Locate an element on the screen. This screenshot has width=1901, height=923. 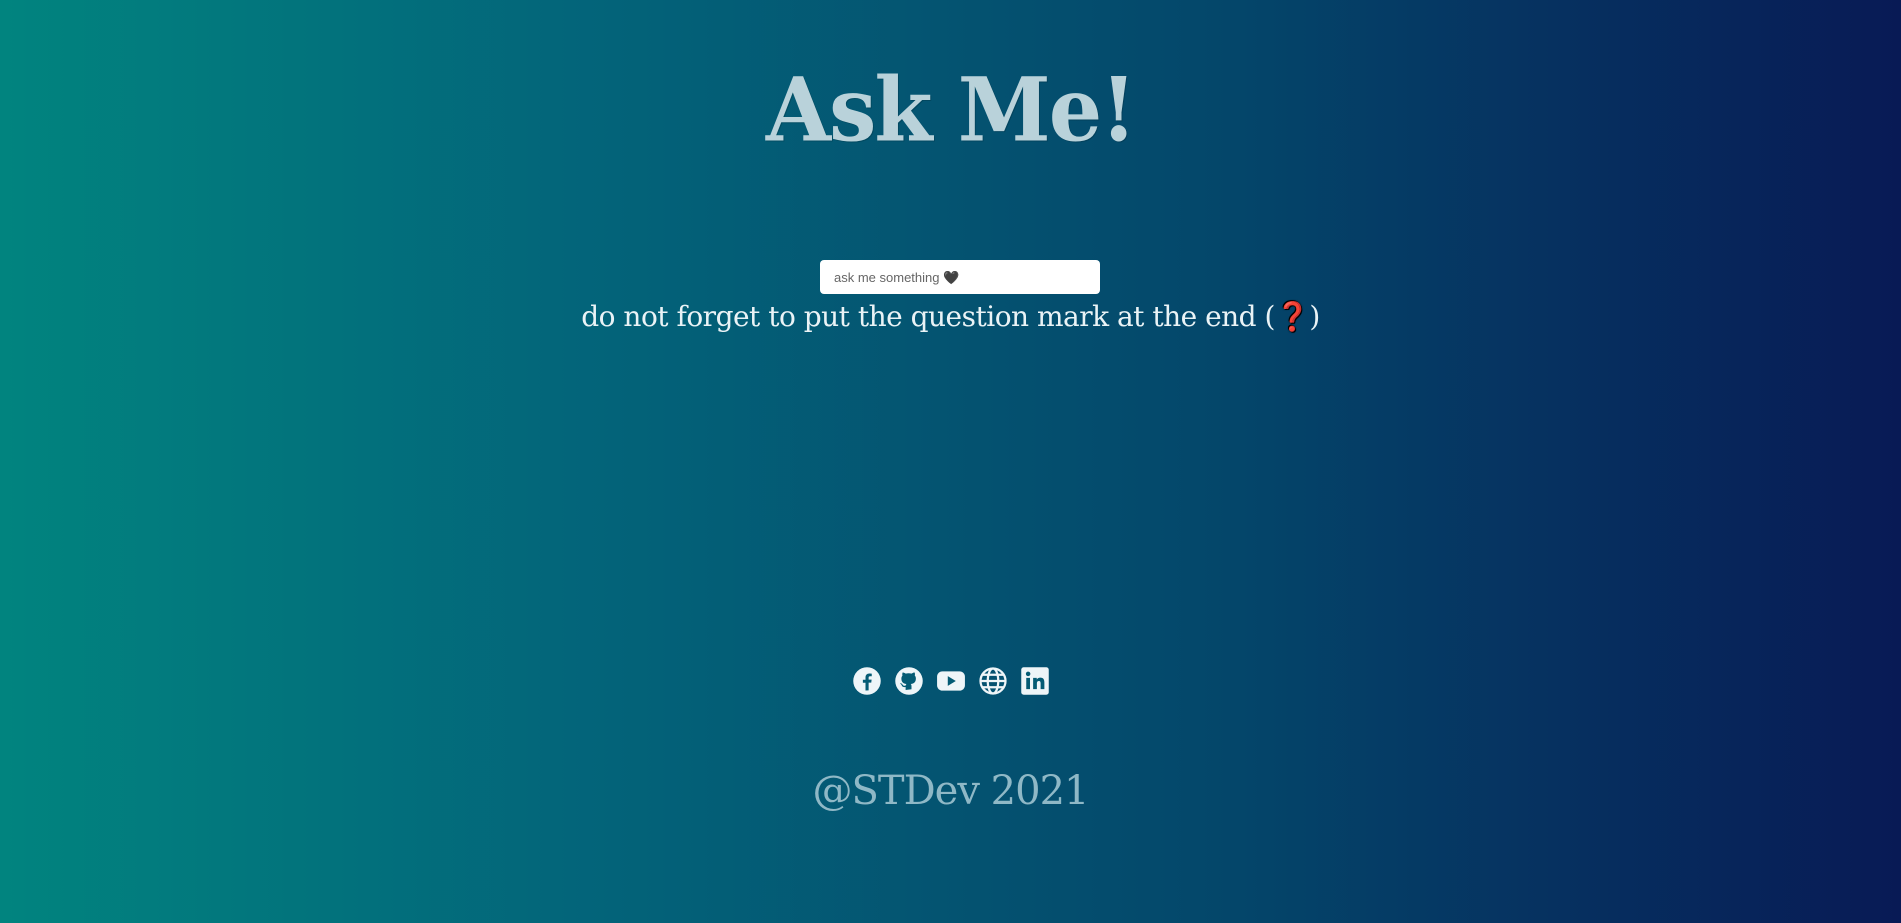
question-input is located at coordinates (960, 277).